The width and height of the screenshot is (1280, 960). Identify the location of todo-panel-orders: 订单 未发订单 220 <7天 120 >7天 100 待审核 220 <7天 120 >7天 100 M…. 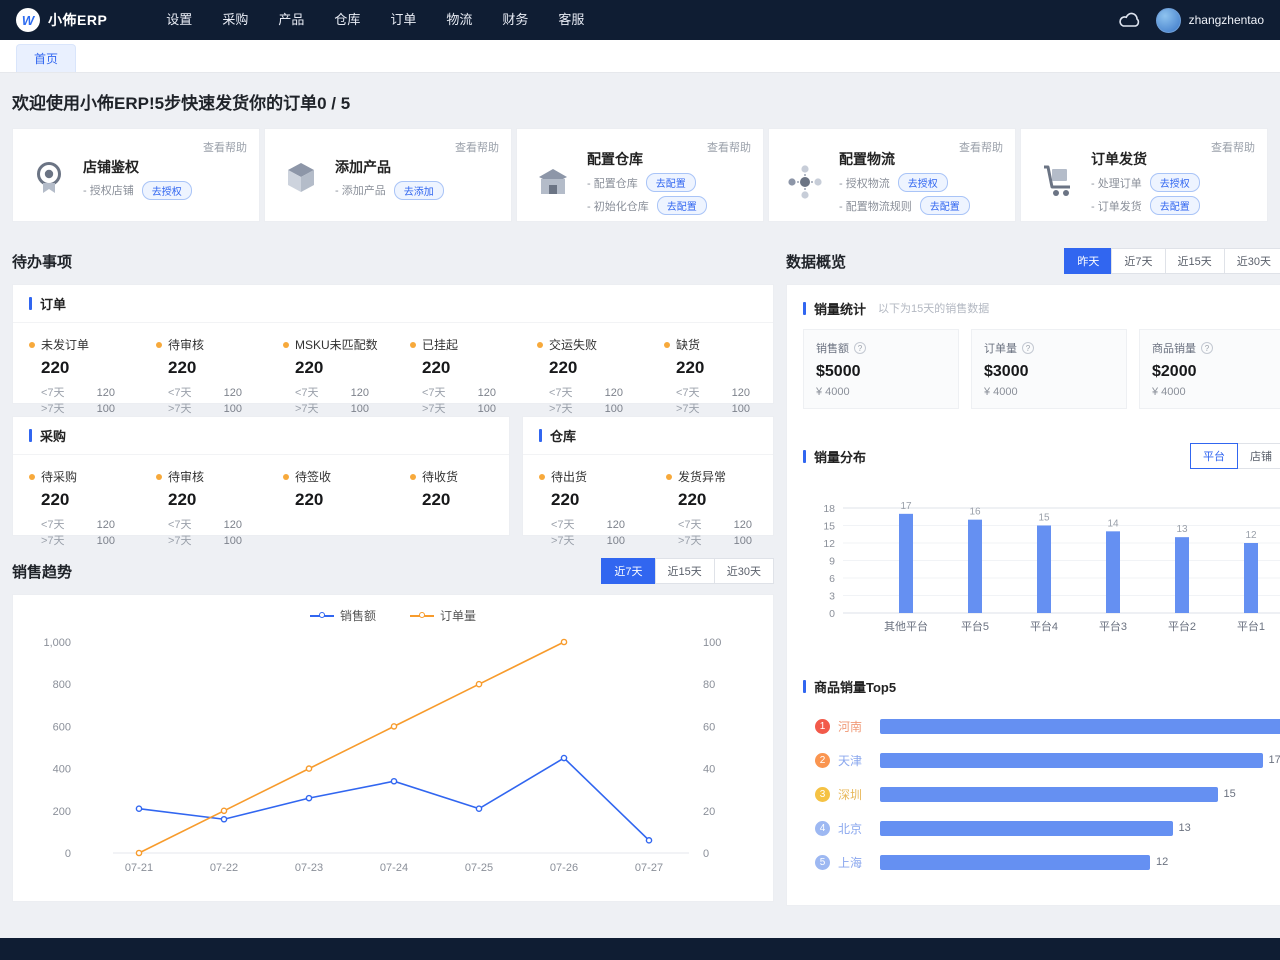
(393, 349).